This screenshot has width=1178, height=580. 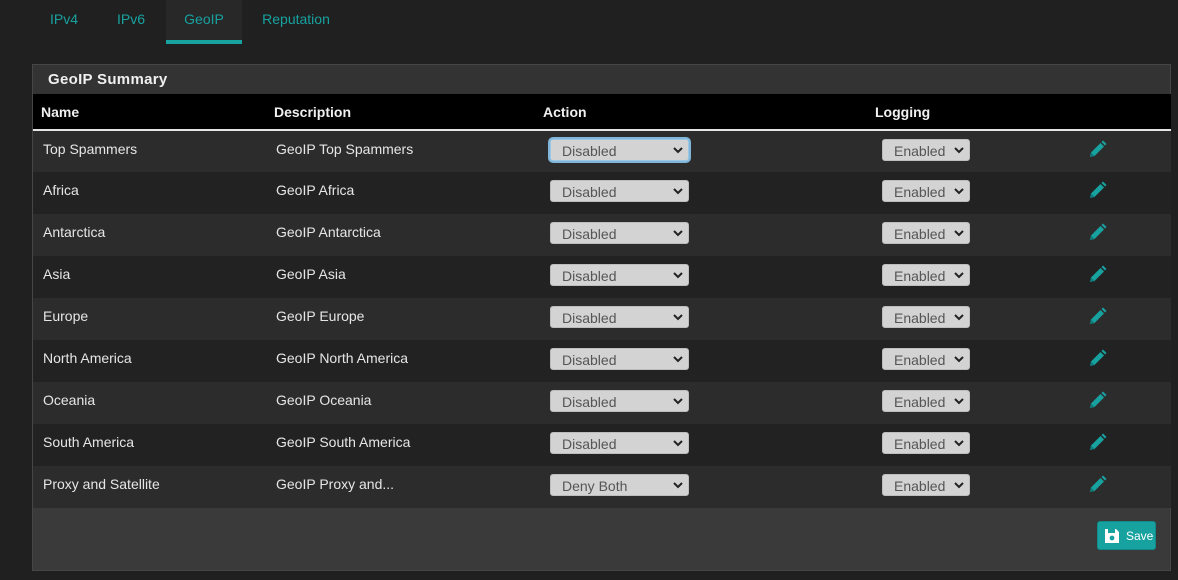 I want to click on row-description: GeoIP Africa, so click(x=315, y=190).